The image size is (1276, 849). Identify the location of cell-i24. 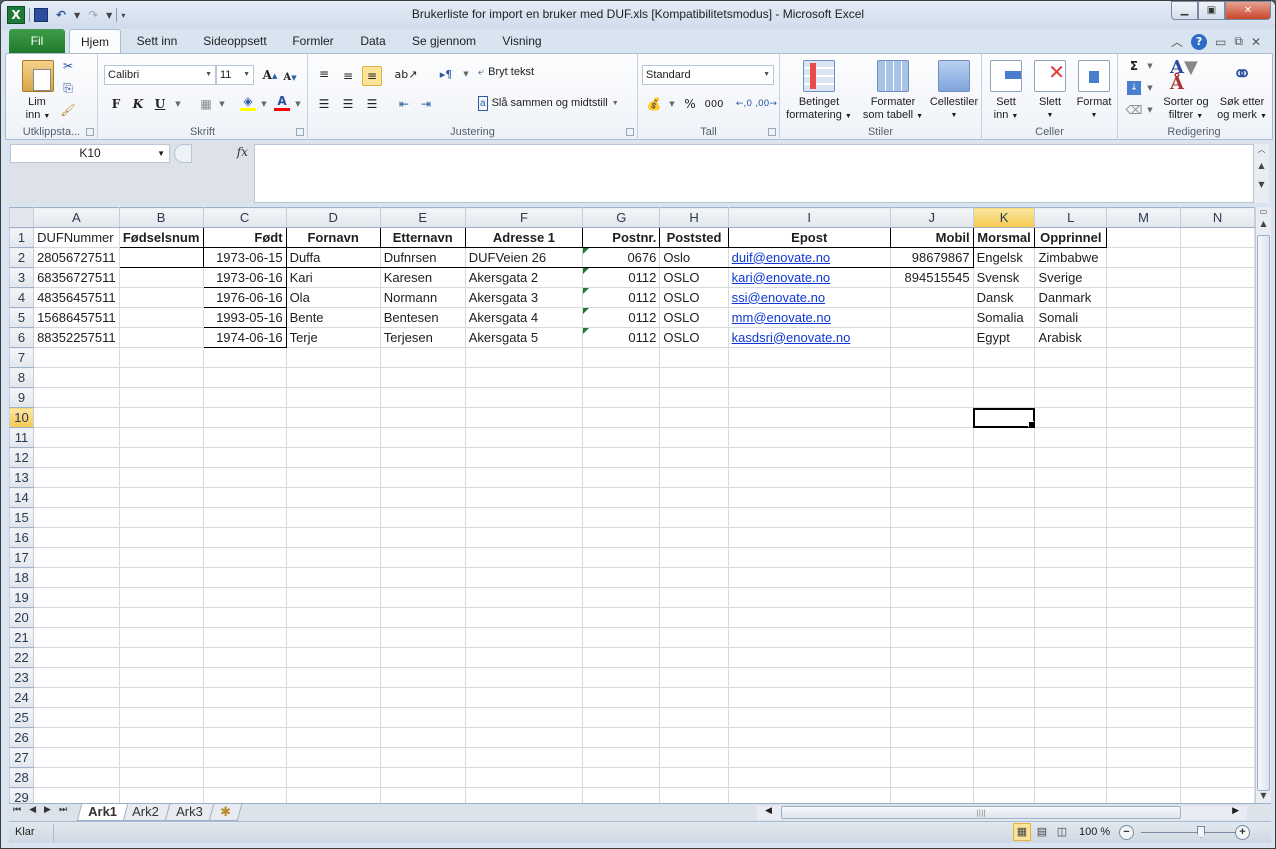
(809, 697).